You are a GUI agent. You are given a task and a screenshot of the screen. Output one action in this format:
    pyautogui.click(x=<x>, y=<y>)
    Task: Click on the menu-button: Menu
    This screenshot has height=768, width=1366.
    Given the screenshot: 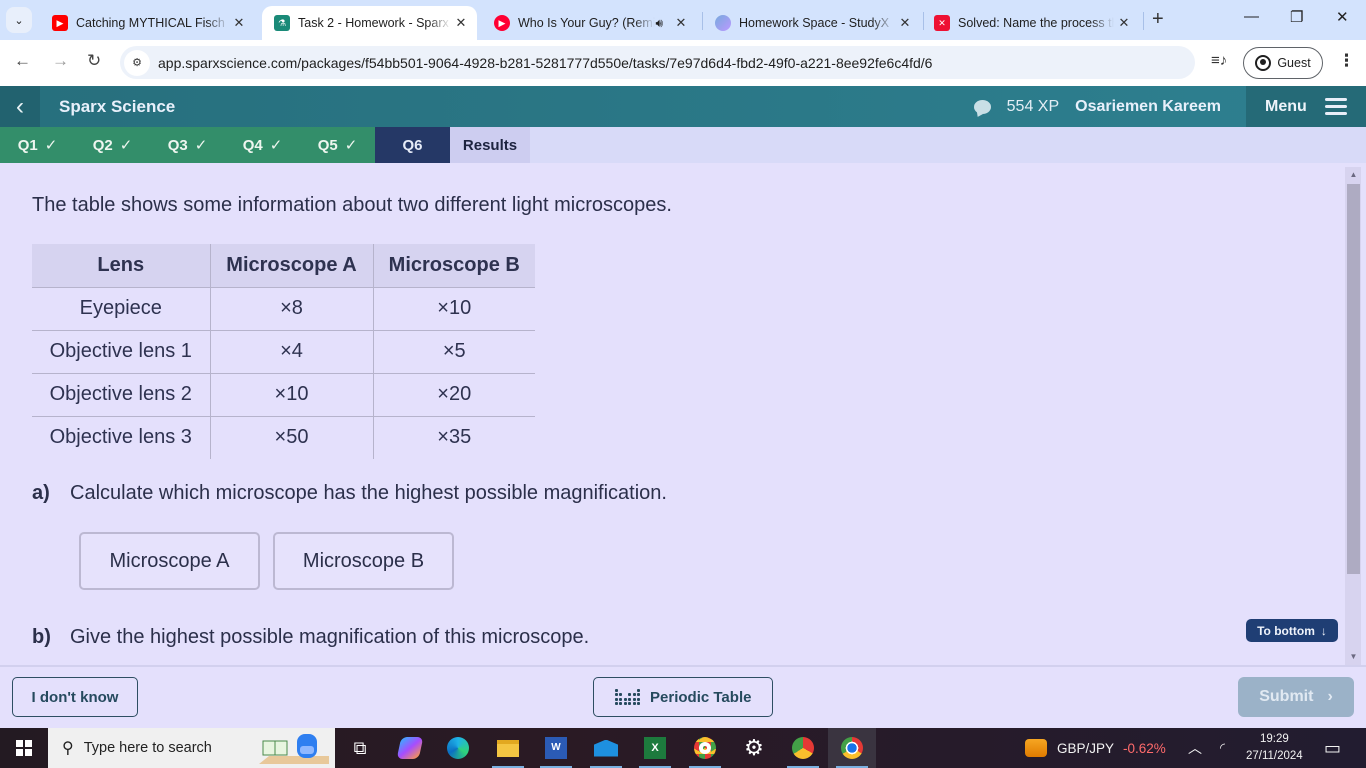 What is the action you would take?
    pyautogui.click(x=1306, y=106)
    